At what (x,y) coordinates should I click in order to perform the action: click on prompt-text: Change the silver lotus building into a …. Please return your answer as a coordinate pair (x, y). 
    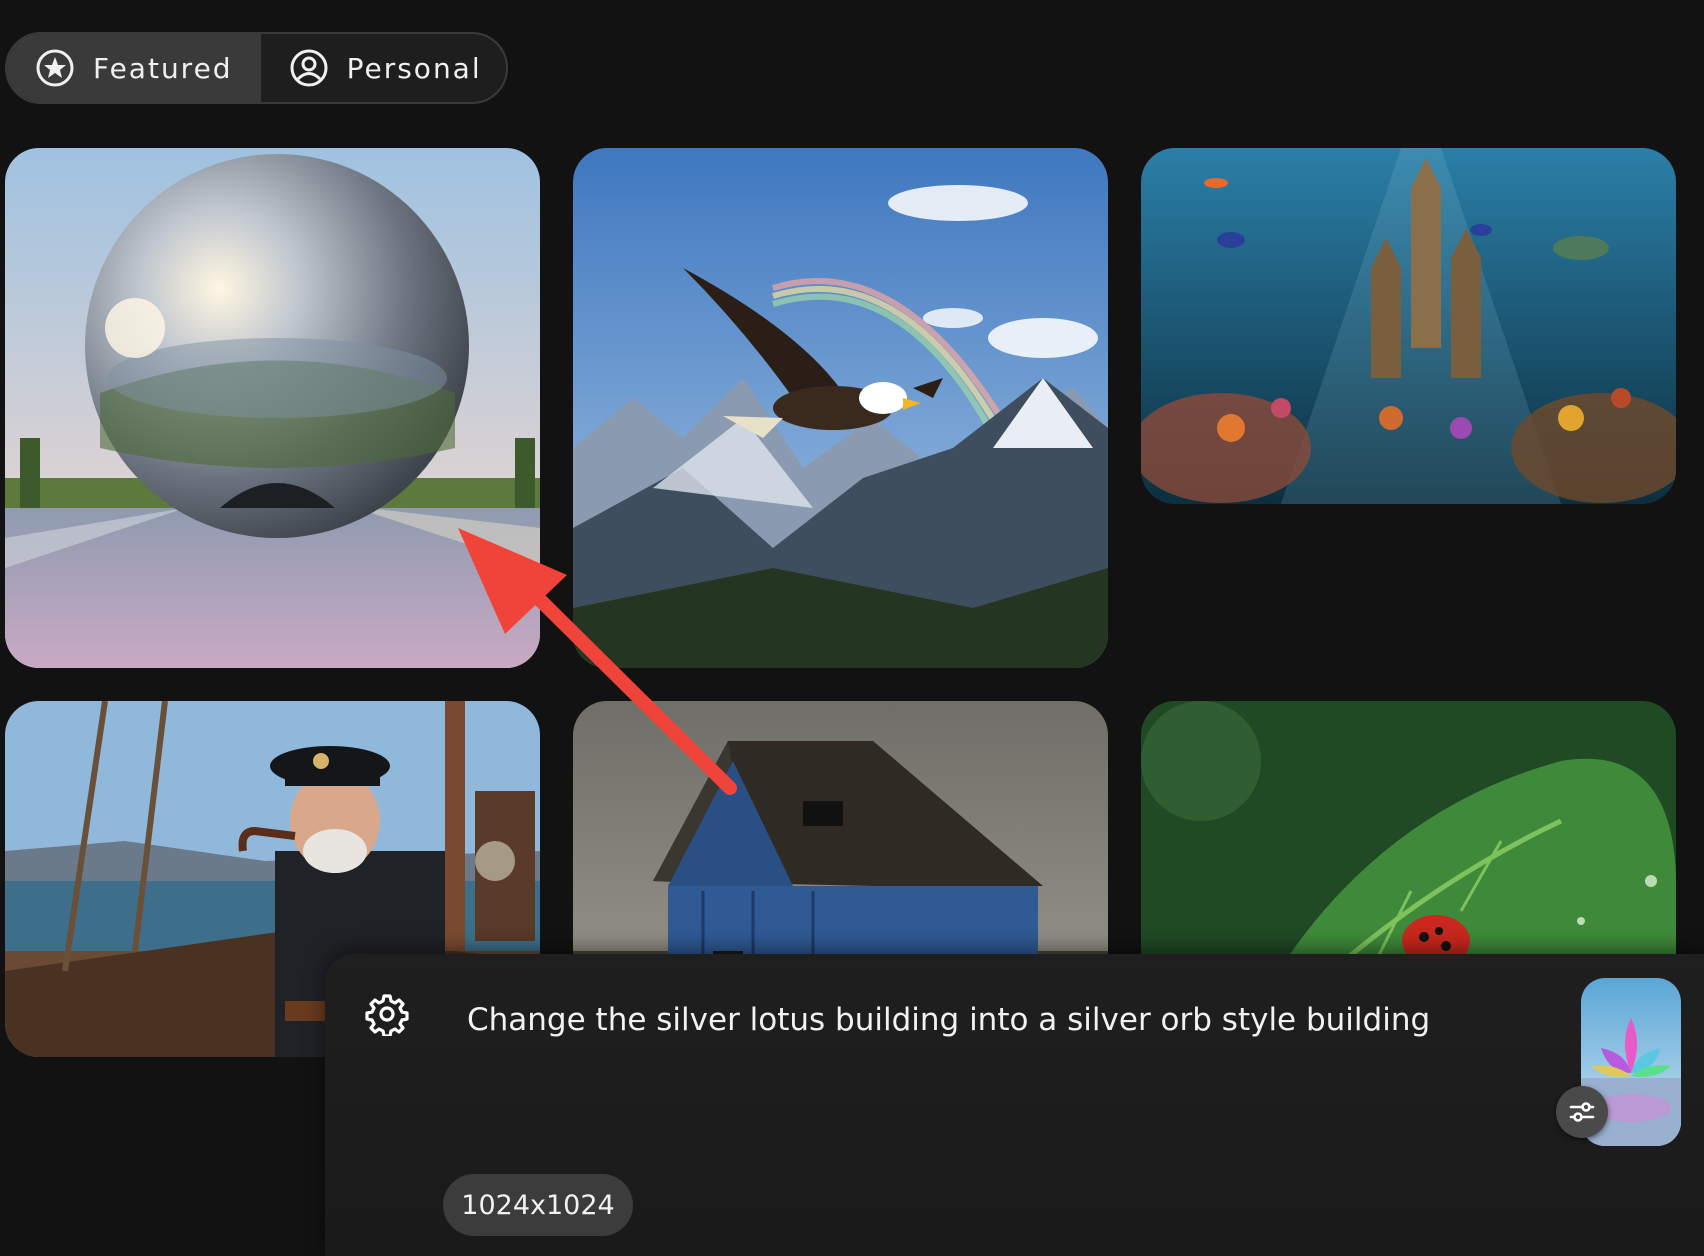
    Looking at the image, I should click on (948, 1020).